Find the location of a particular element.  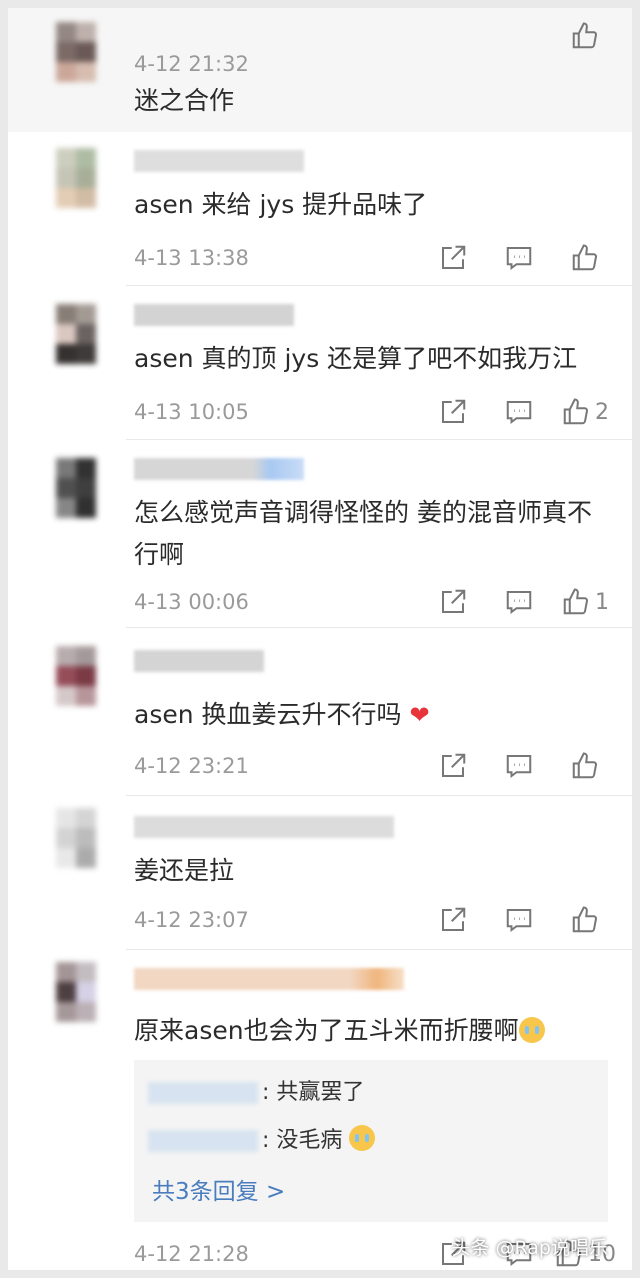

comment-item: 怎么感觉声音调得怪怪的 姜的混音师真不行啊 4-13 00:06 1 is located at coordinates (320, 534).